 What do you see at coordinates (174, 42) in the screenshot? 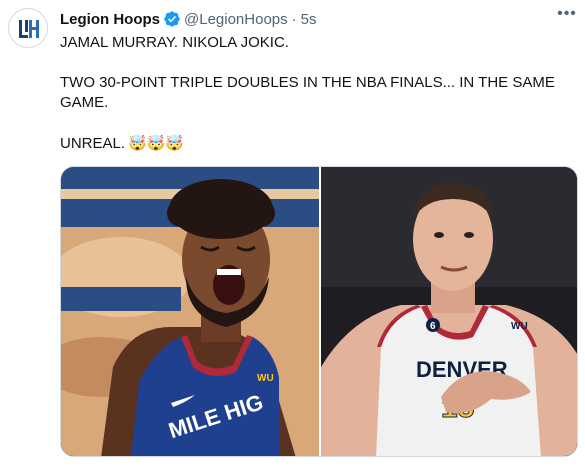
I see `tweet-text-line: JAMAL MURRAY. NIKOLA JOKIC.` at bounding box center [174, 42].